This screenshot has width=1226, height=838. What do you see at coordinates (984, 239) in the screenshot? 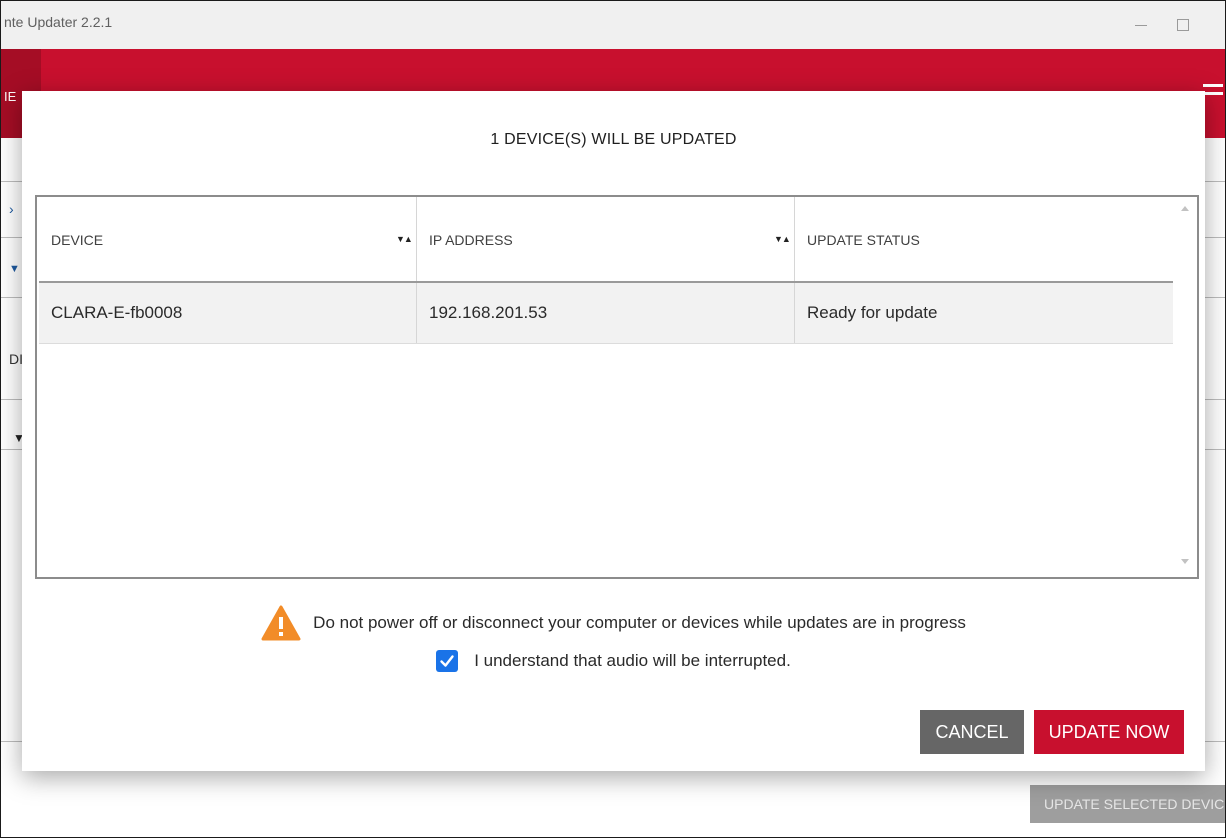
I see `column-header-update-status: UPDATE STATUS` at bounding box center [984, 239].